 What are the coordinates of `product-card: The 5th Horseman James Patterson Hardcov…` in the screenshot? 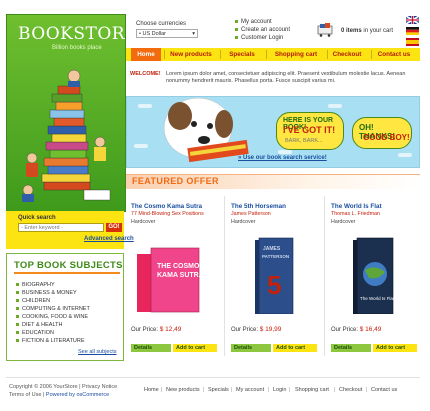 It's located at (274, 276).